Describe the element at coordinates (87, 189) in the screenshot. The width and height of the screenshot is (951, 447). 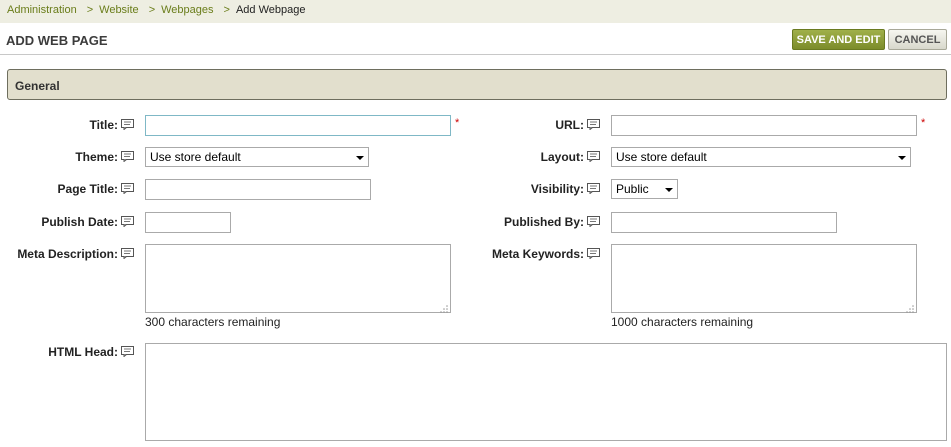
I see `page-title-label: Page Title:` at that location.